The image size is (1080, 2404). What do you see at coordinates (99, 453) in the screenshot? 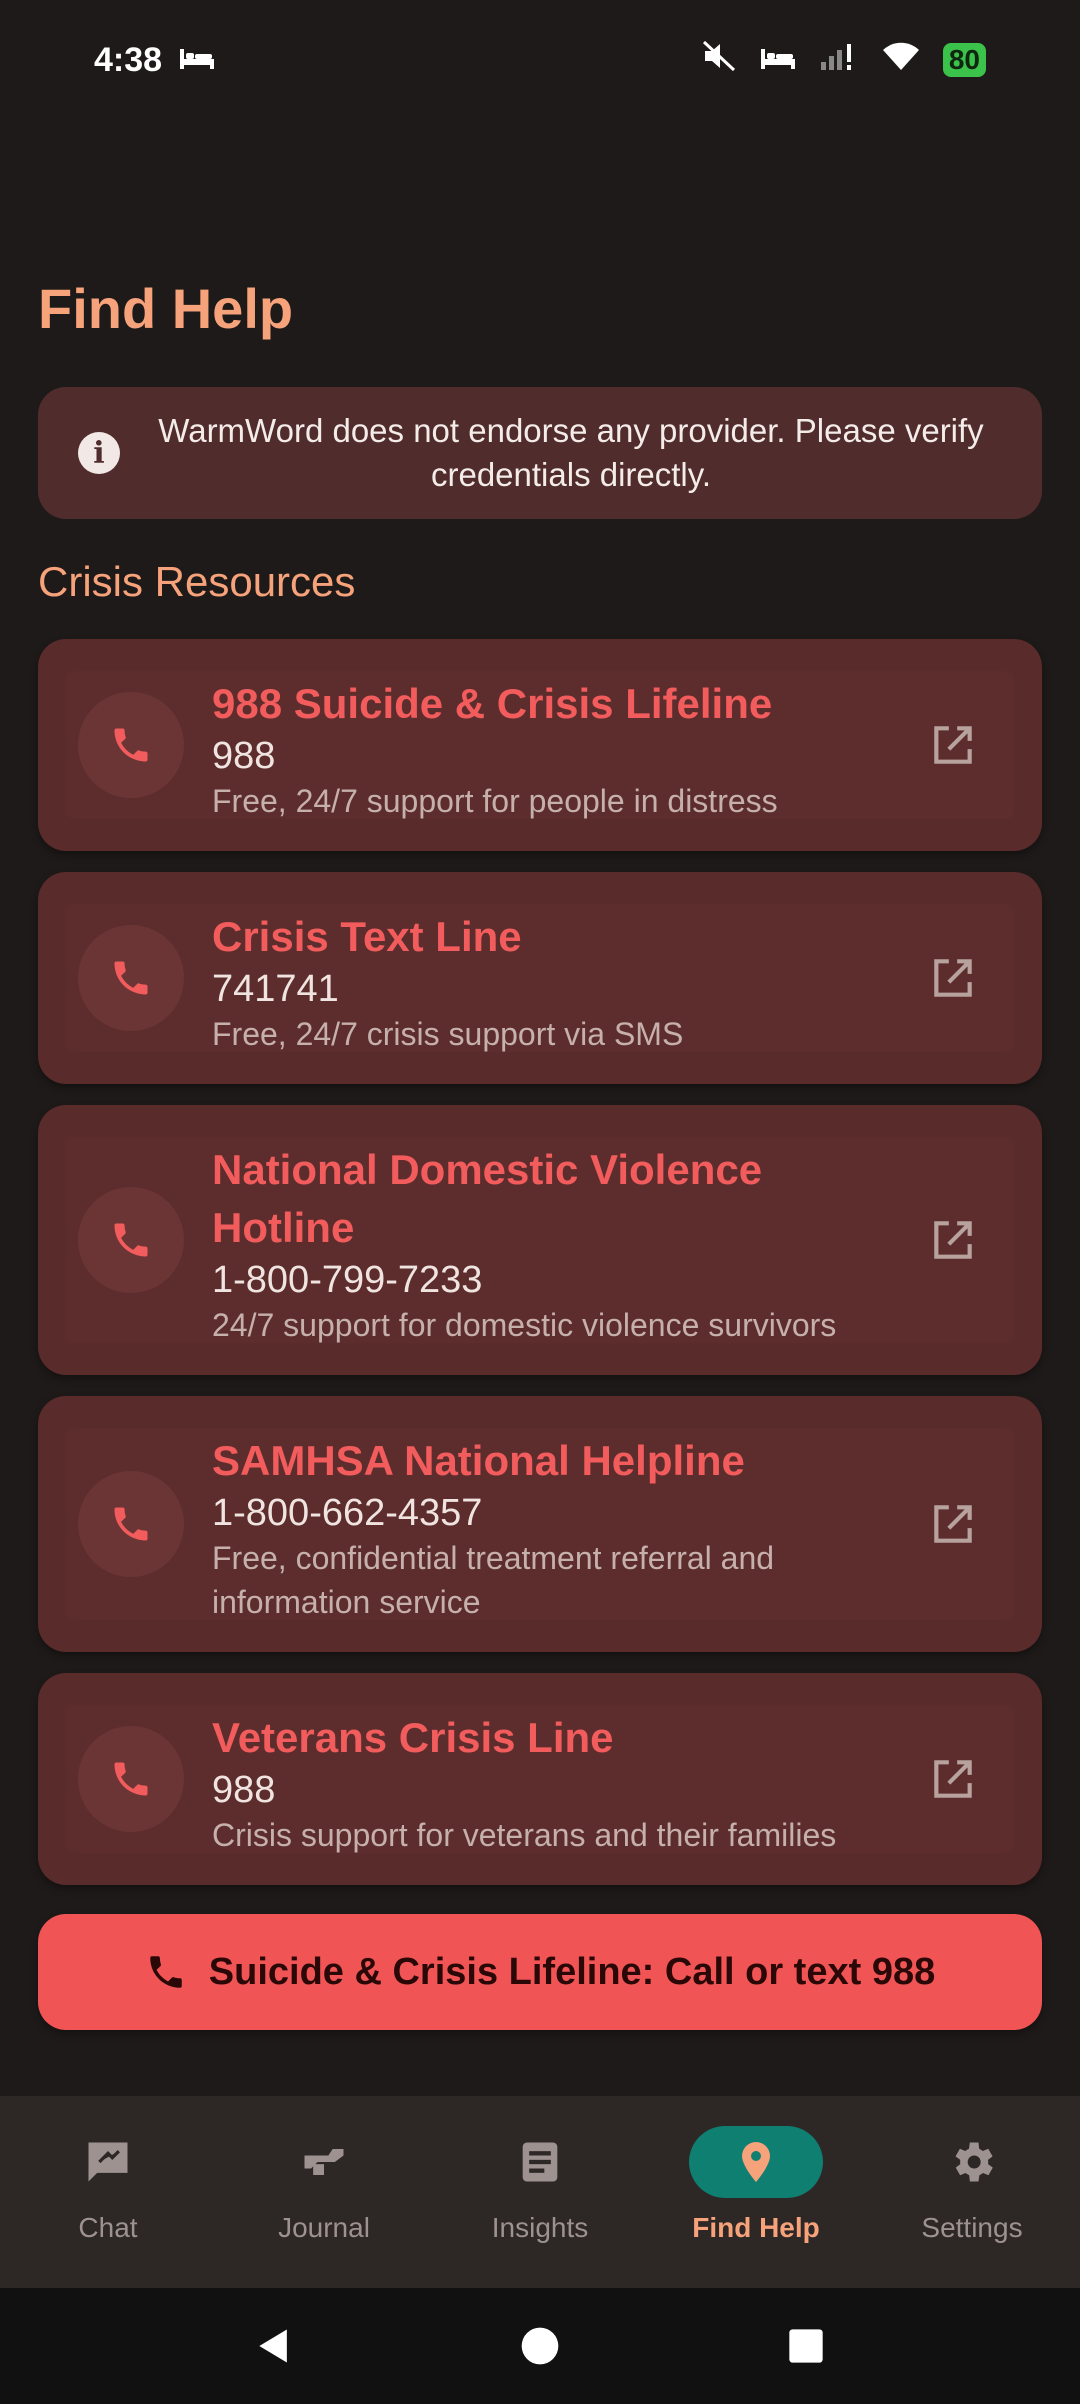
I see `info-icon: i` at bounding box center [99, 453].